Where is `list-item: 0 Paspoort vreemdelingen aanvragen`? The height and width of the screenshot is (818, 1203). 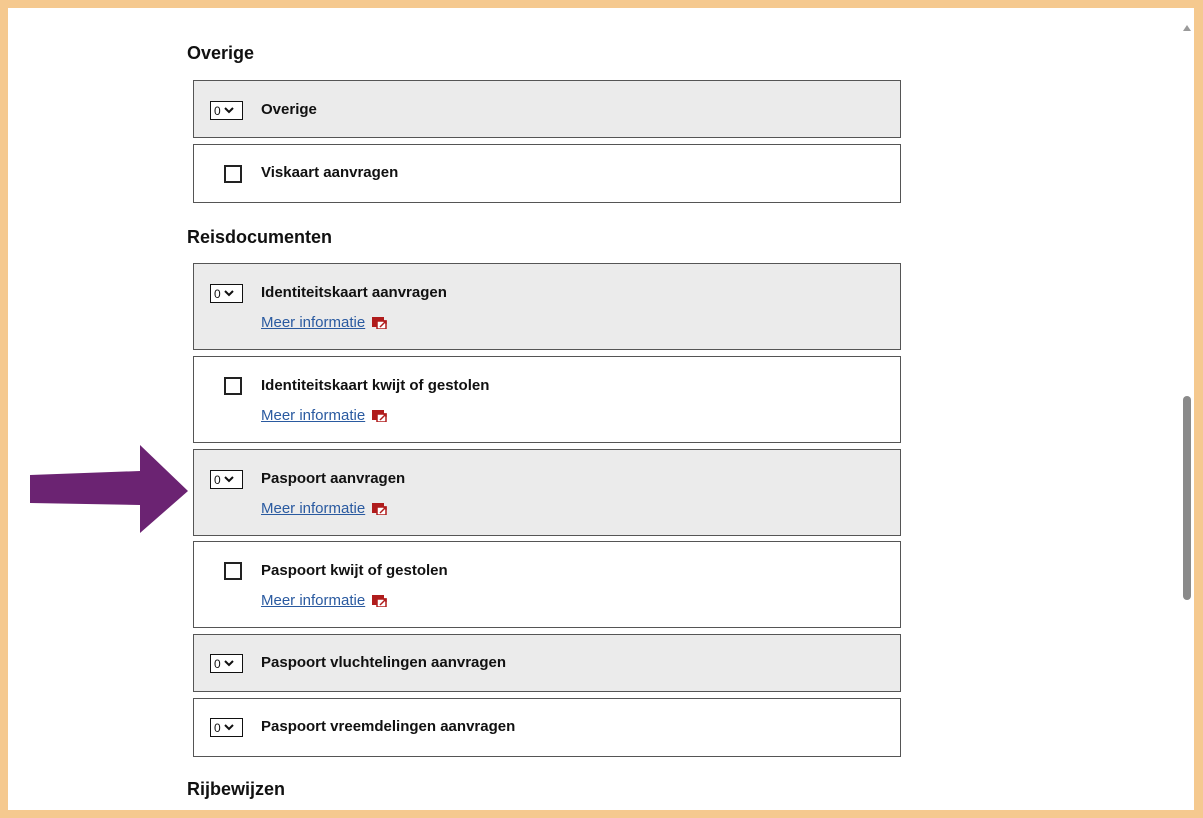 list-item: 0 Paspoort vreemdelingen aanvragen is located at coordinates (547, 727).